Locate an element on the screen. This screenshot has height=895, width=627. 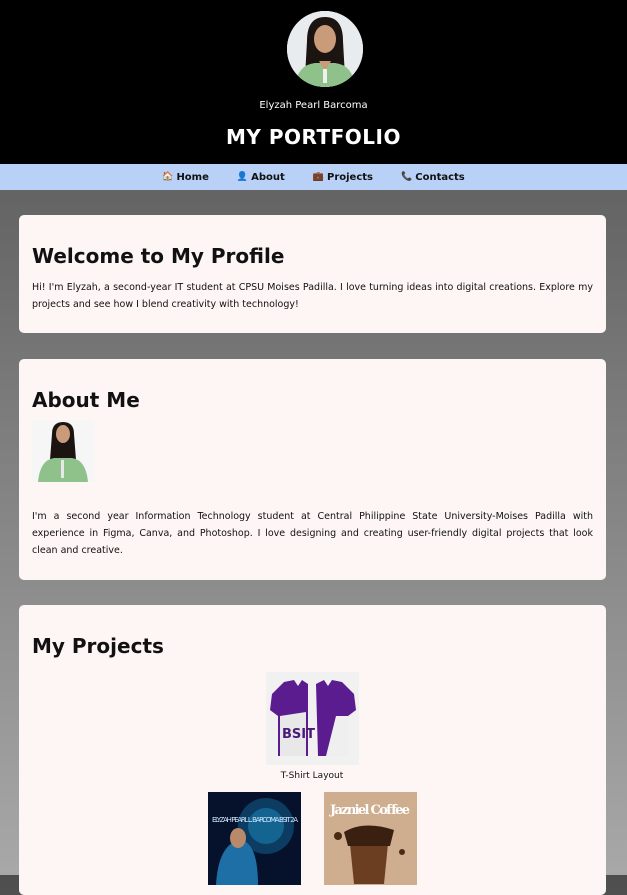
main-nav: 🏠 Home 👤 About 💼 Projects 📞 Contacts is located at coordinates (313, 177).